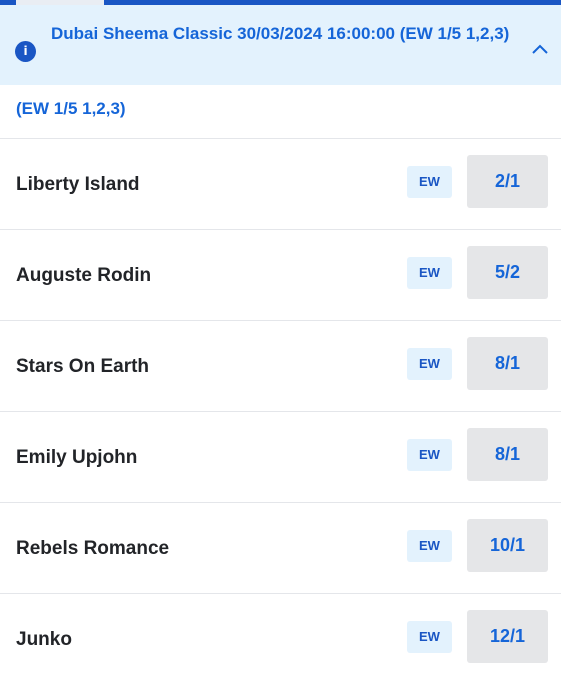 This screenshot has height=684, width=561. What do you see at coordinates (280, 638) in the screenshot?
I see `runner-row: Junko EW 12/1` at bounding box center [280, 638].